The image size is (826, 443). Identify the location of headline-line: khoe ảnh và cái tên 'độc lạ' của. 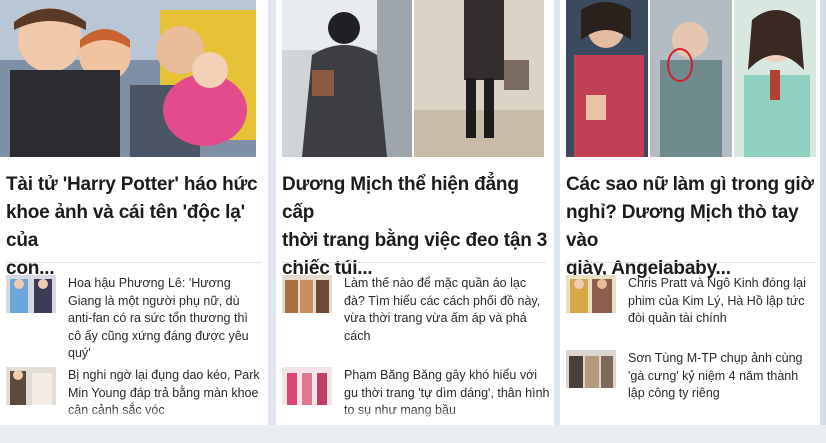
(125, 226).